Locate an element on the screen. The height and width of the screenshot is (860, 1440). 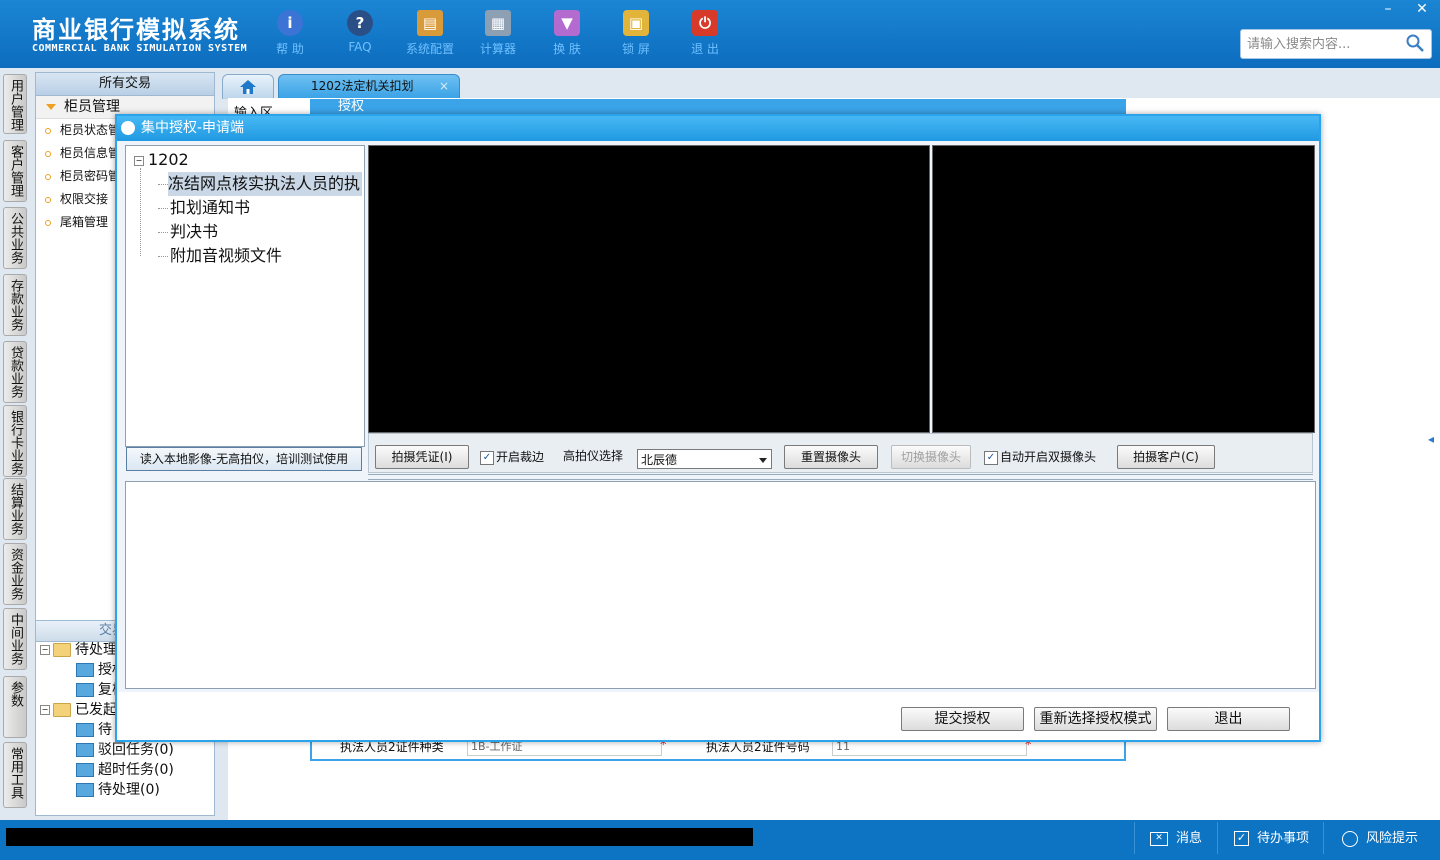
capture-voucher-button: 拍摄凭证(I) is located at coordinates (422, 457).